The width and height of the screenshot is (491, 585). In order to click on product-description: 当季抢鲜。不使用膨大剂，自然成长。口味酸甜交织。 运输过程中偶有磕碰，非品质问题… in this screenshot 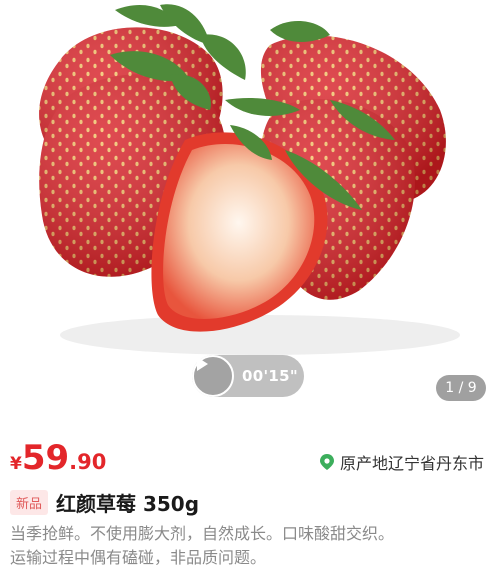, I will do `click(249, 546)`.